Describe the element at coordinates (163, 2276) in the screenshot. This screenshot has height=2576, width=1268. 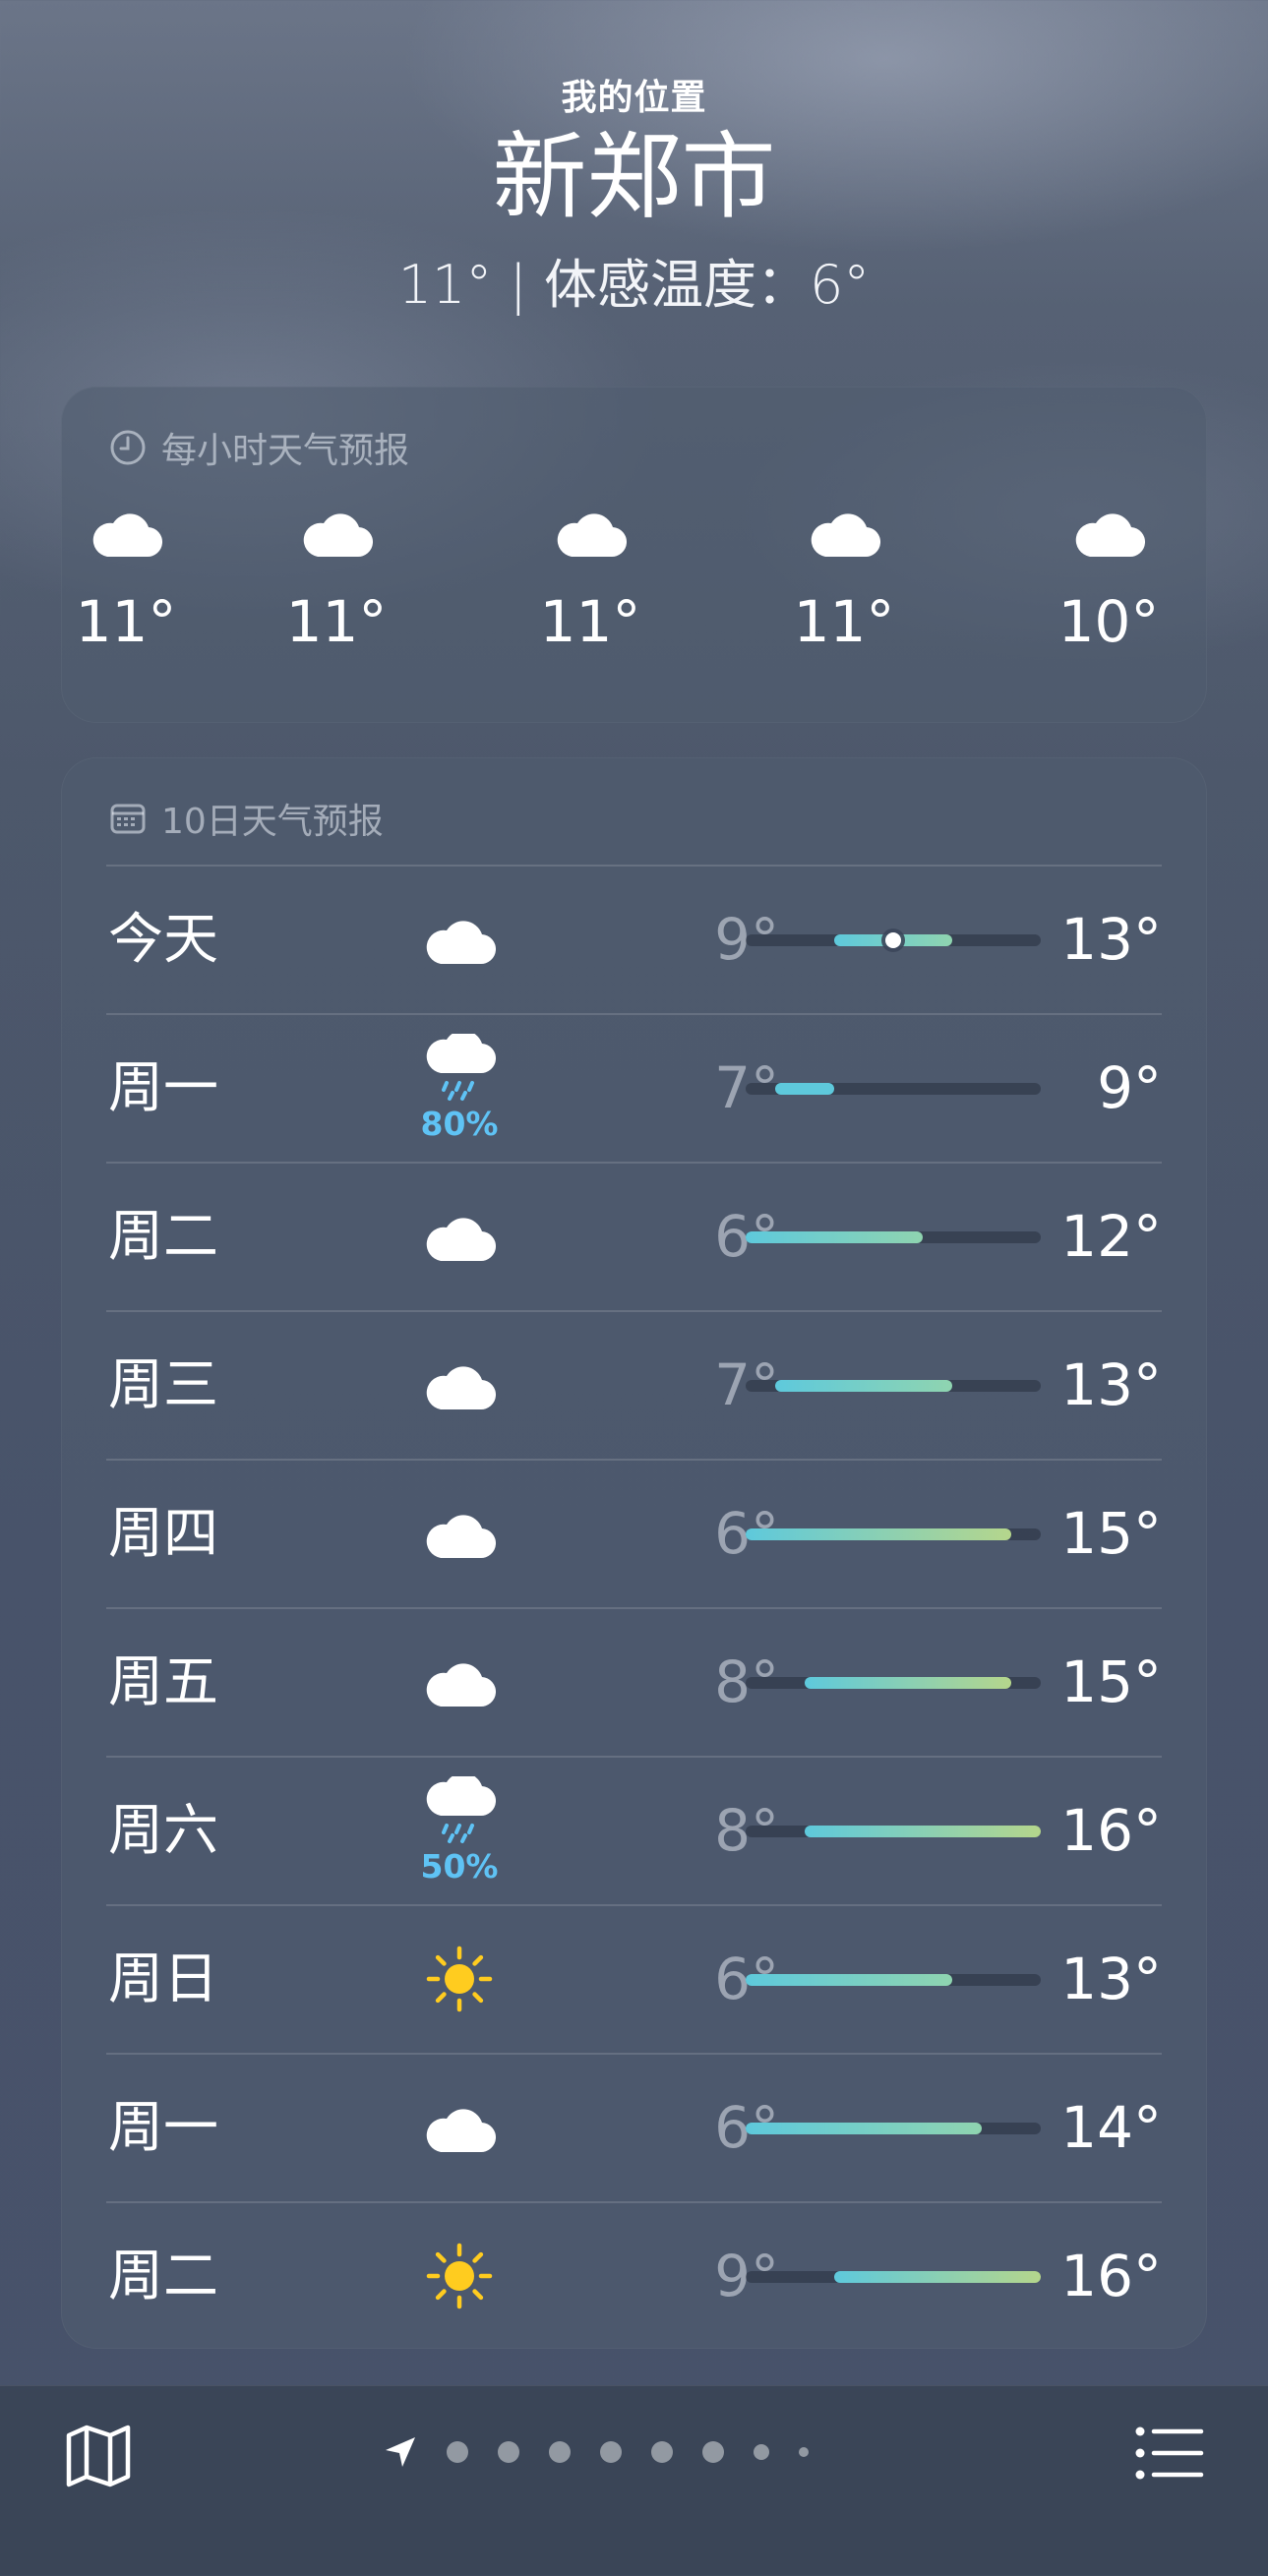
I see `day-name: 周二` at that location.